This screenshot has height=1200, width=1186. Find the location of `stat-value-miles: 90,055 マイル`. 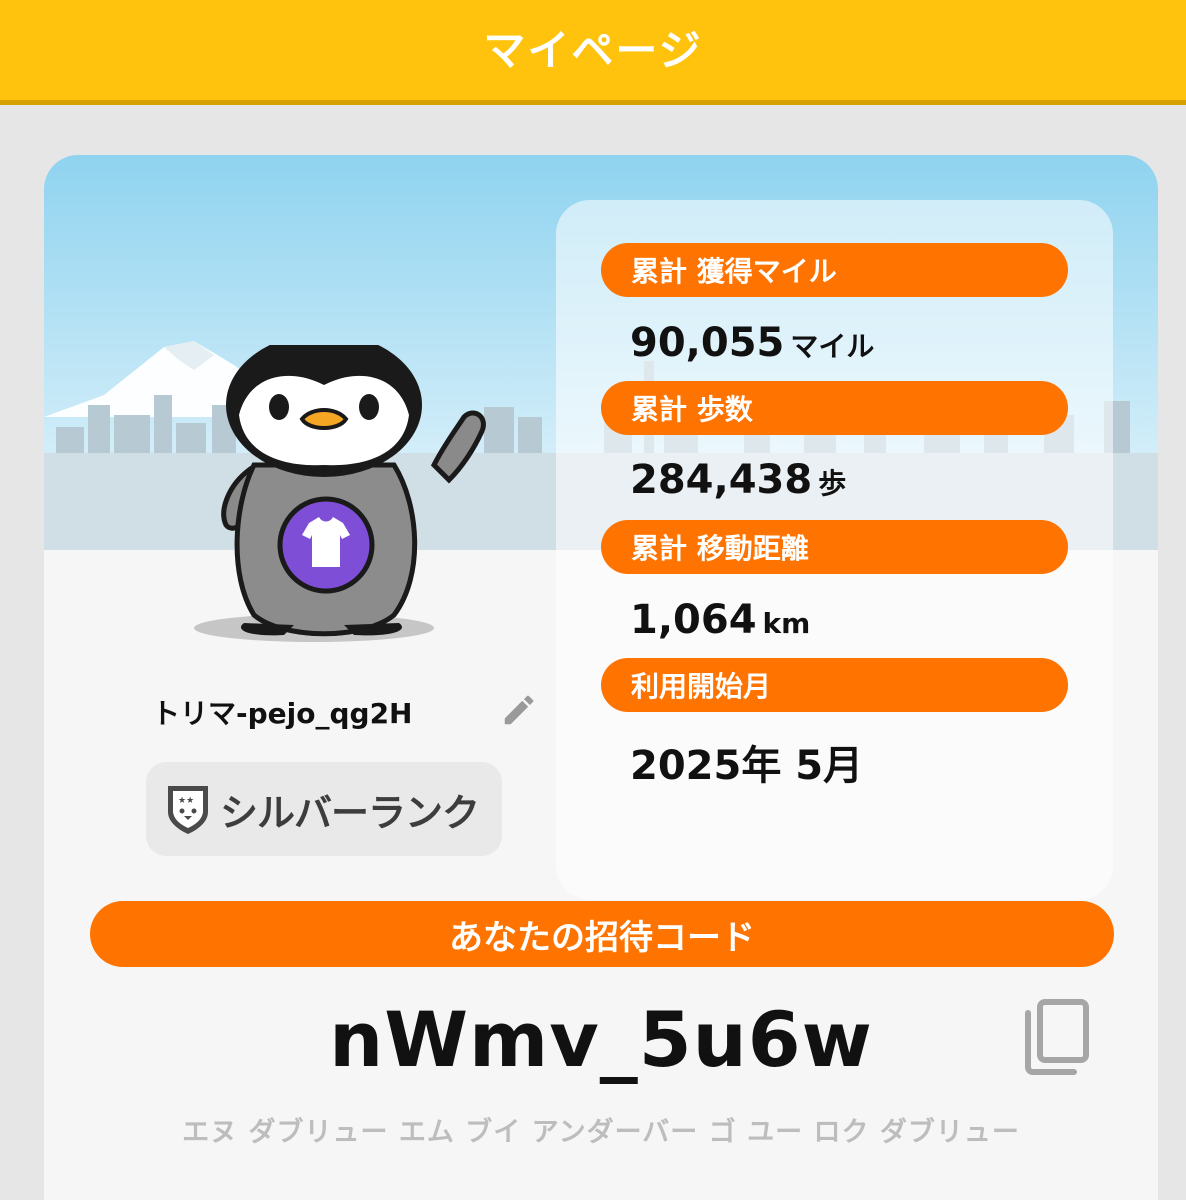

stat-value-miles: 90,055 マイル is located at coordinates (752, 343).